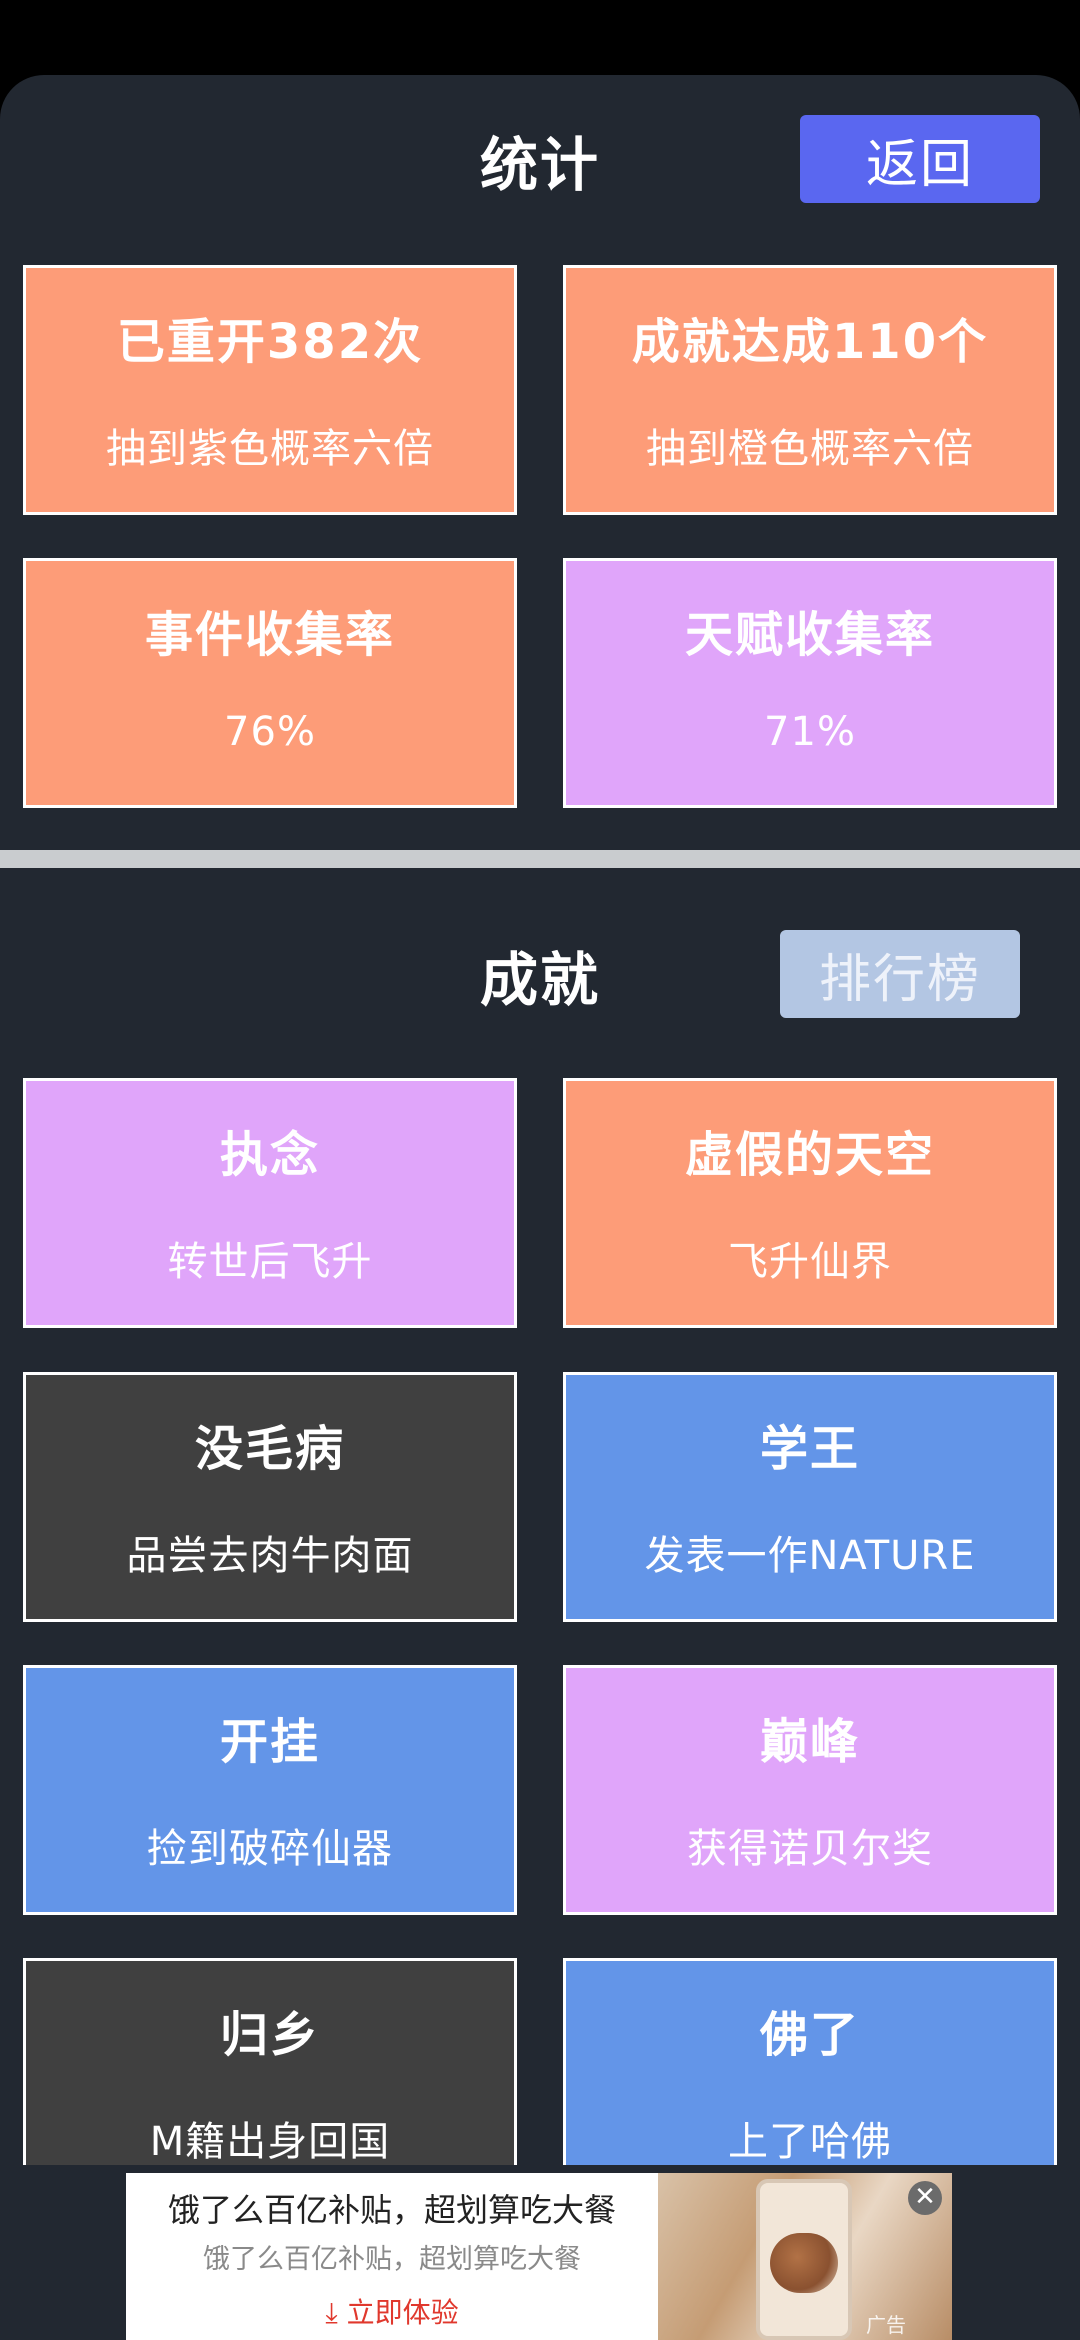 The image size is (1080, 2340). I want to click on stat-card-title: 天赋收集率, so click(809, 635).